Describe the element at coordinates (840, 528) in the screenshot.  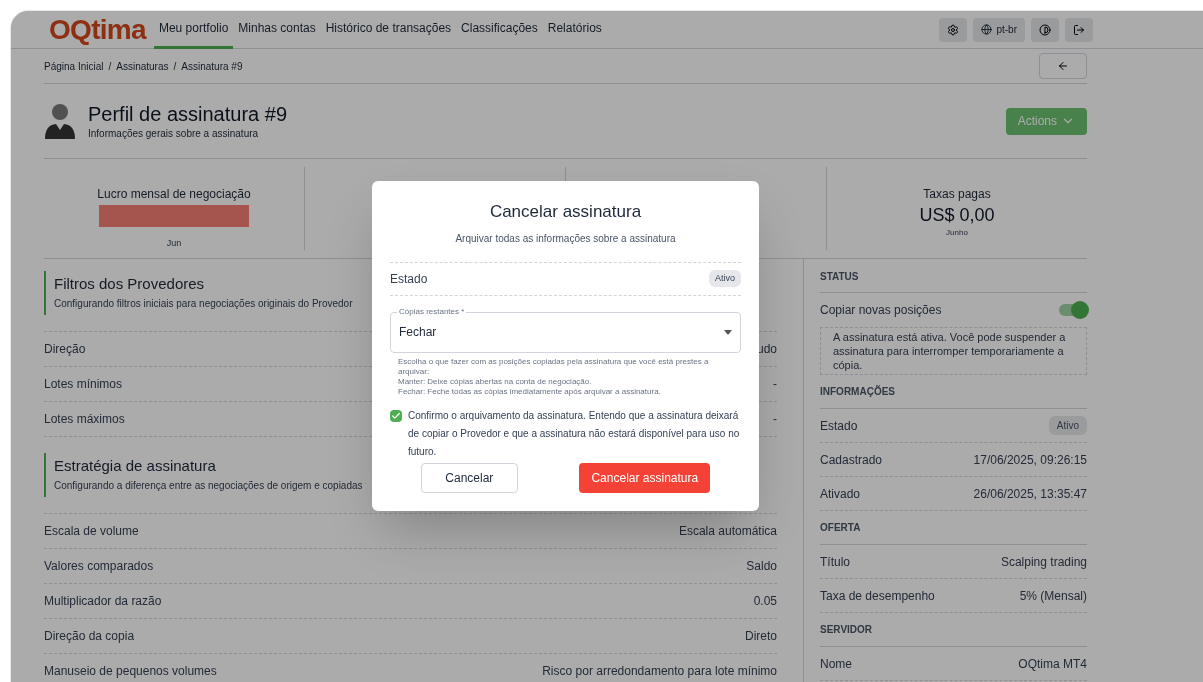
I see `section-heading: OFERTA` at that location.